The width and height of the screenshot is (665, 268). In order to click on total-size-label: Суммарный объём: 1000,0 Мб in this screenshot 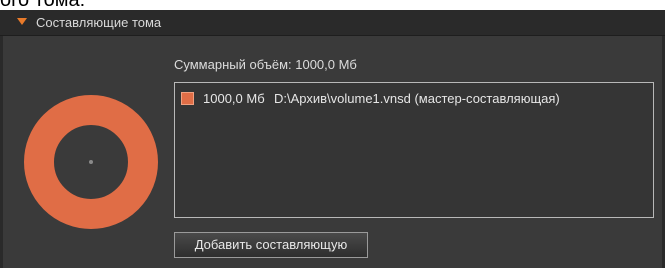, I will do `click(265, 64)`.